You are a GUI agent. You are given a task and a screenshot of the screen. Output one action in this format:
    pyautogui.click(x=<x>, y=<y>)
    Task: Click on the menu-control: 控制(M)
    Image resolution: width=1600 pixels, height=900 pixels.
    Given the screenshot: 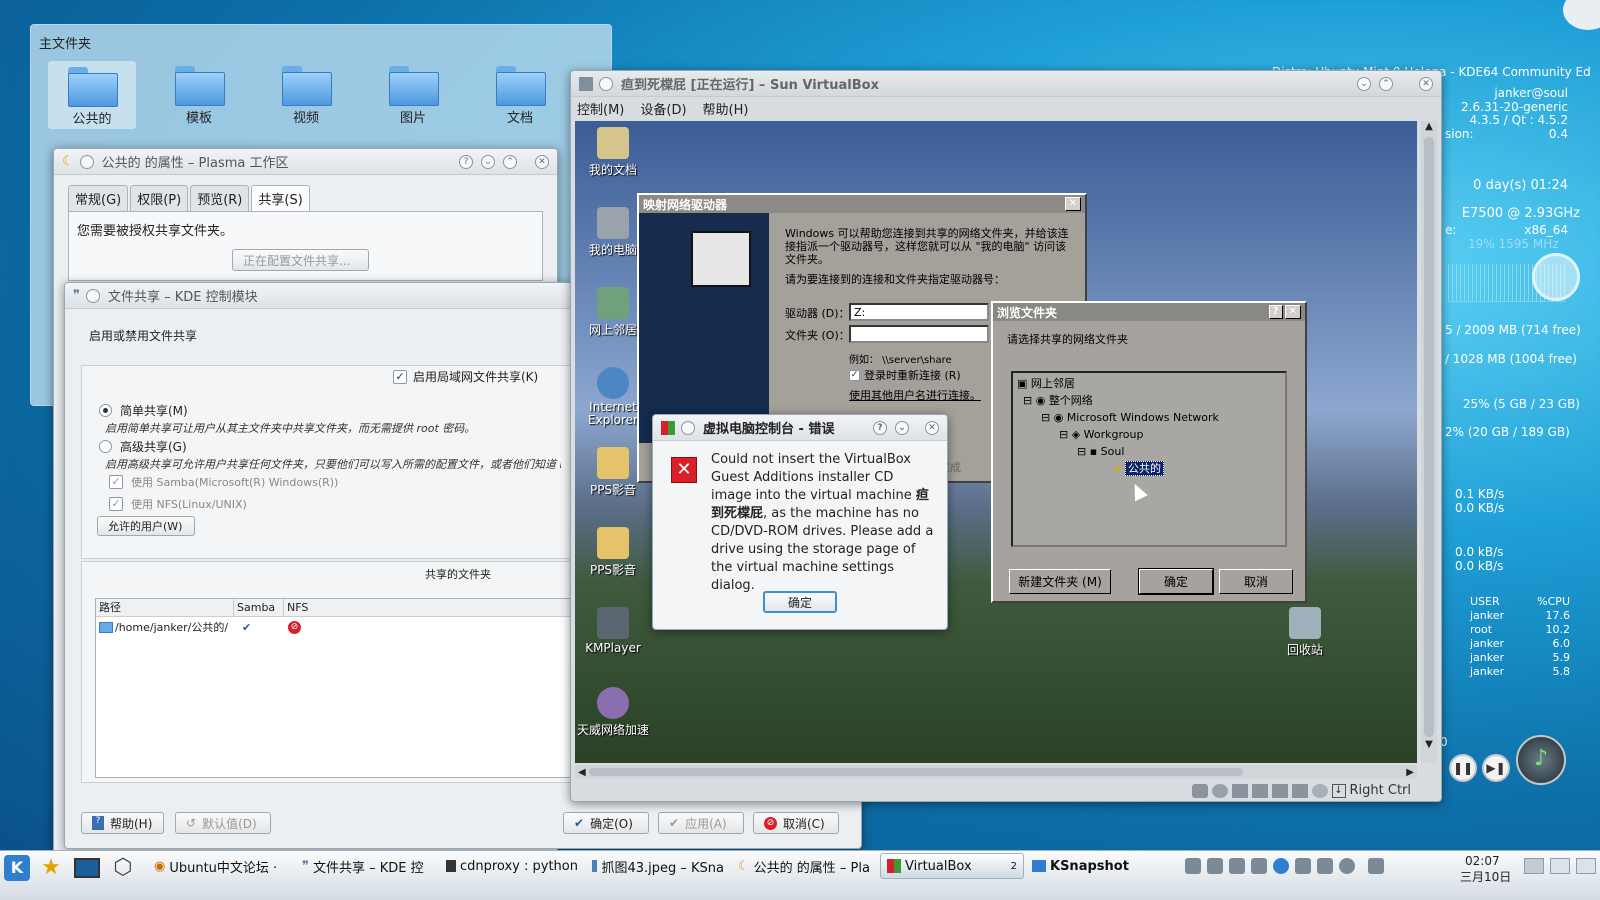 What is the action you would take?
    pyautogui.click(x=600, y=108)
    